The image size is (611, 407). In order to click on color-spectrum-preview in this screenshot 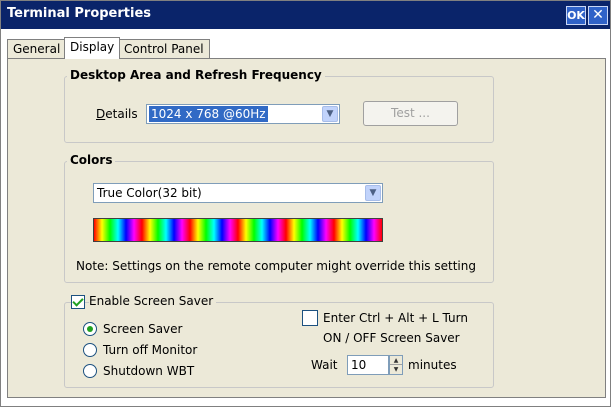, I will do `click(238, 230)`.